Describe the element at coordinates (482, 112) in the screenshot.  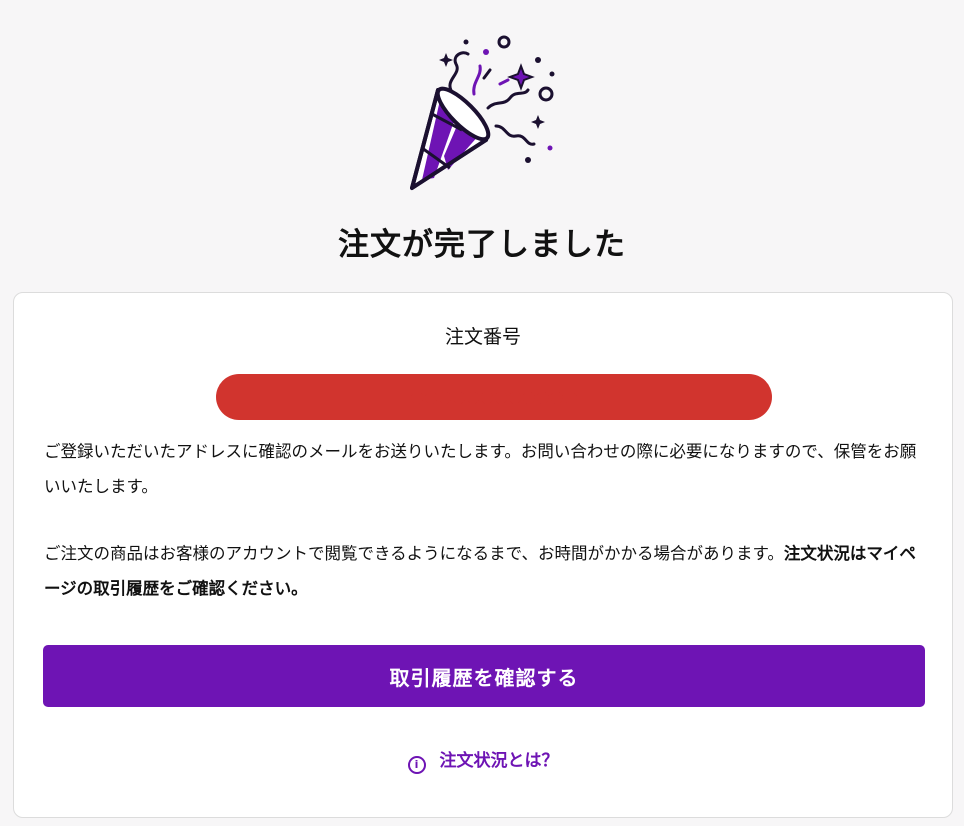
I see `party-popper-icon` at that location.